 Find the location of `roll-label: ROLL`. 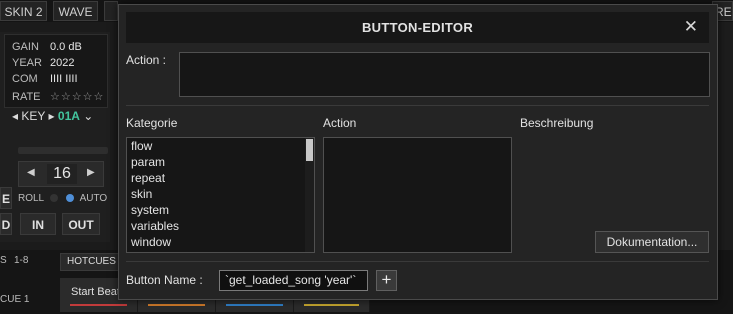

roll-label: ROLL is located at coordinates (31, 198).